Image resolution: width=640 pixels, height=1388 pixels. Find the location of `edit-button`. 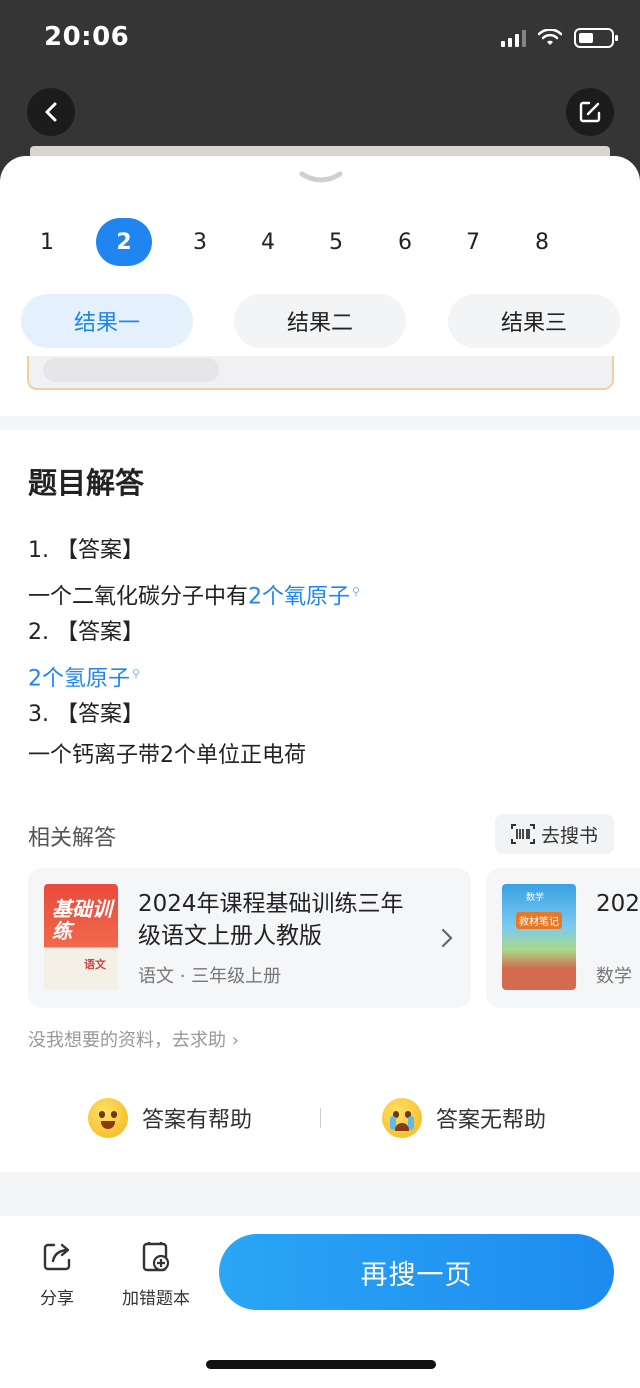

edit-button is located at coordinates (590, 112).